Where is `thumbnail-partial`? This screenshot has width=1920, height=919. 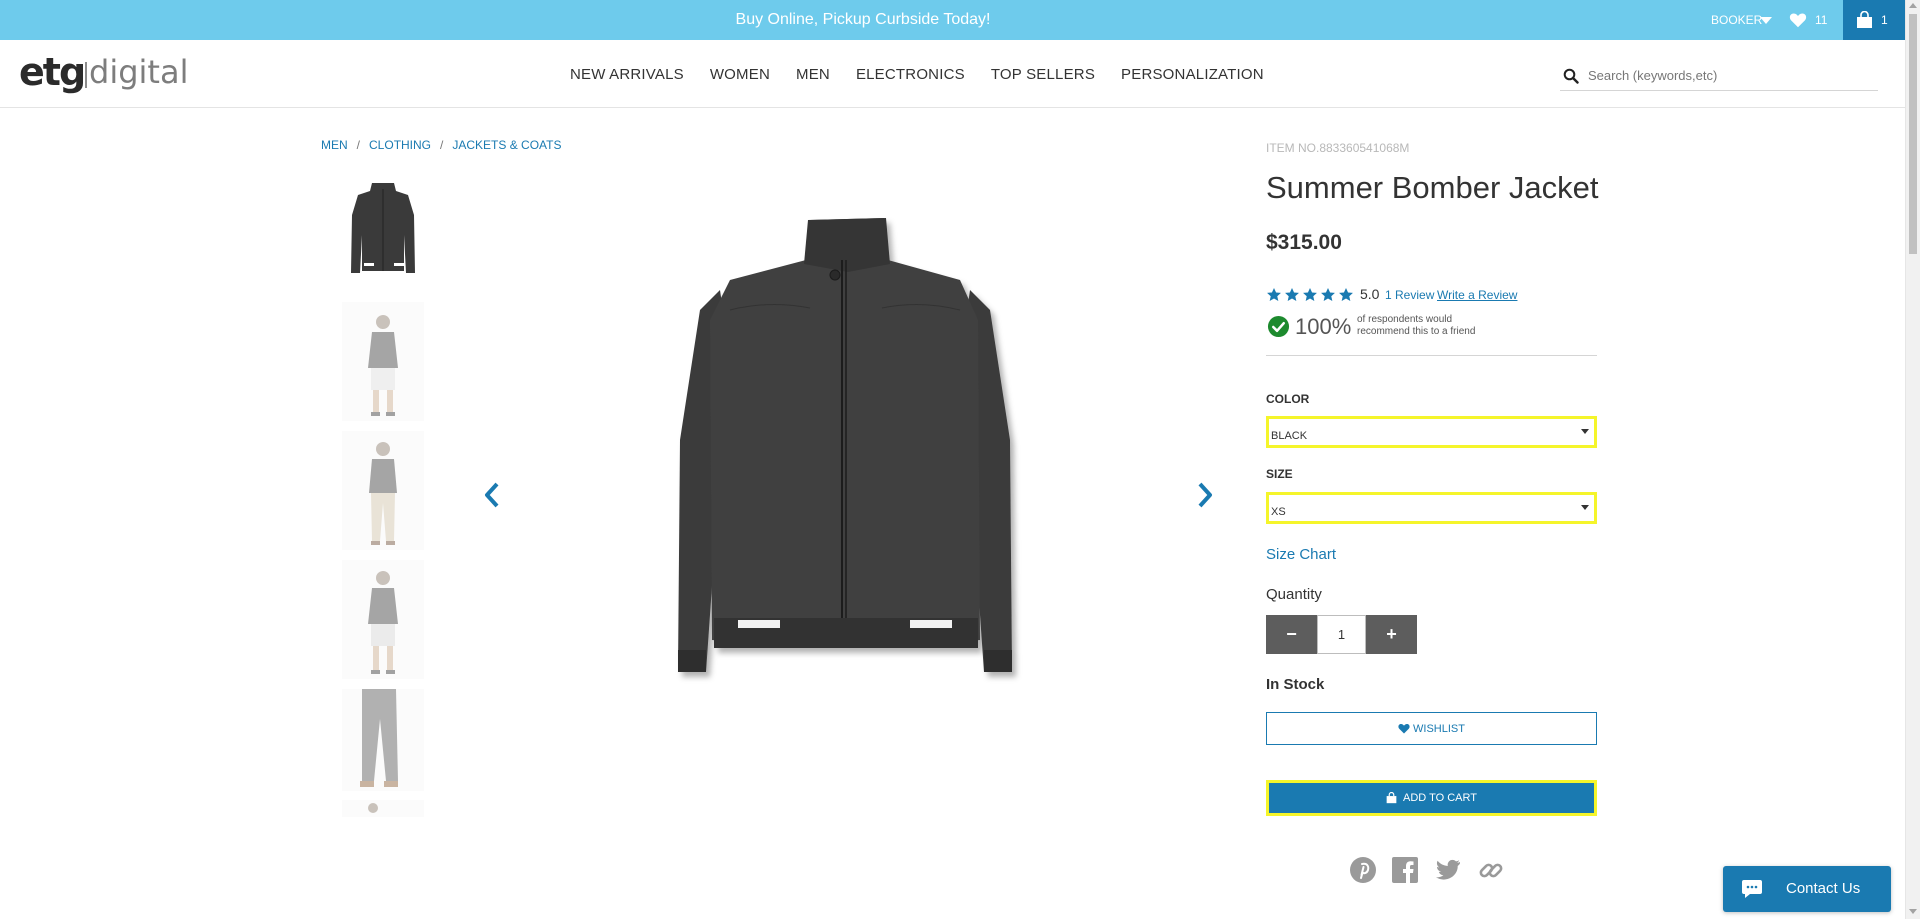
thumbnail-partial is located at coordinates (383, 808).